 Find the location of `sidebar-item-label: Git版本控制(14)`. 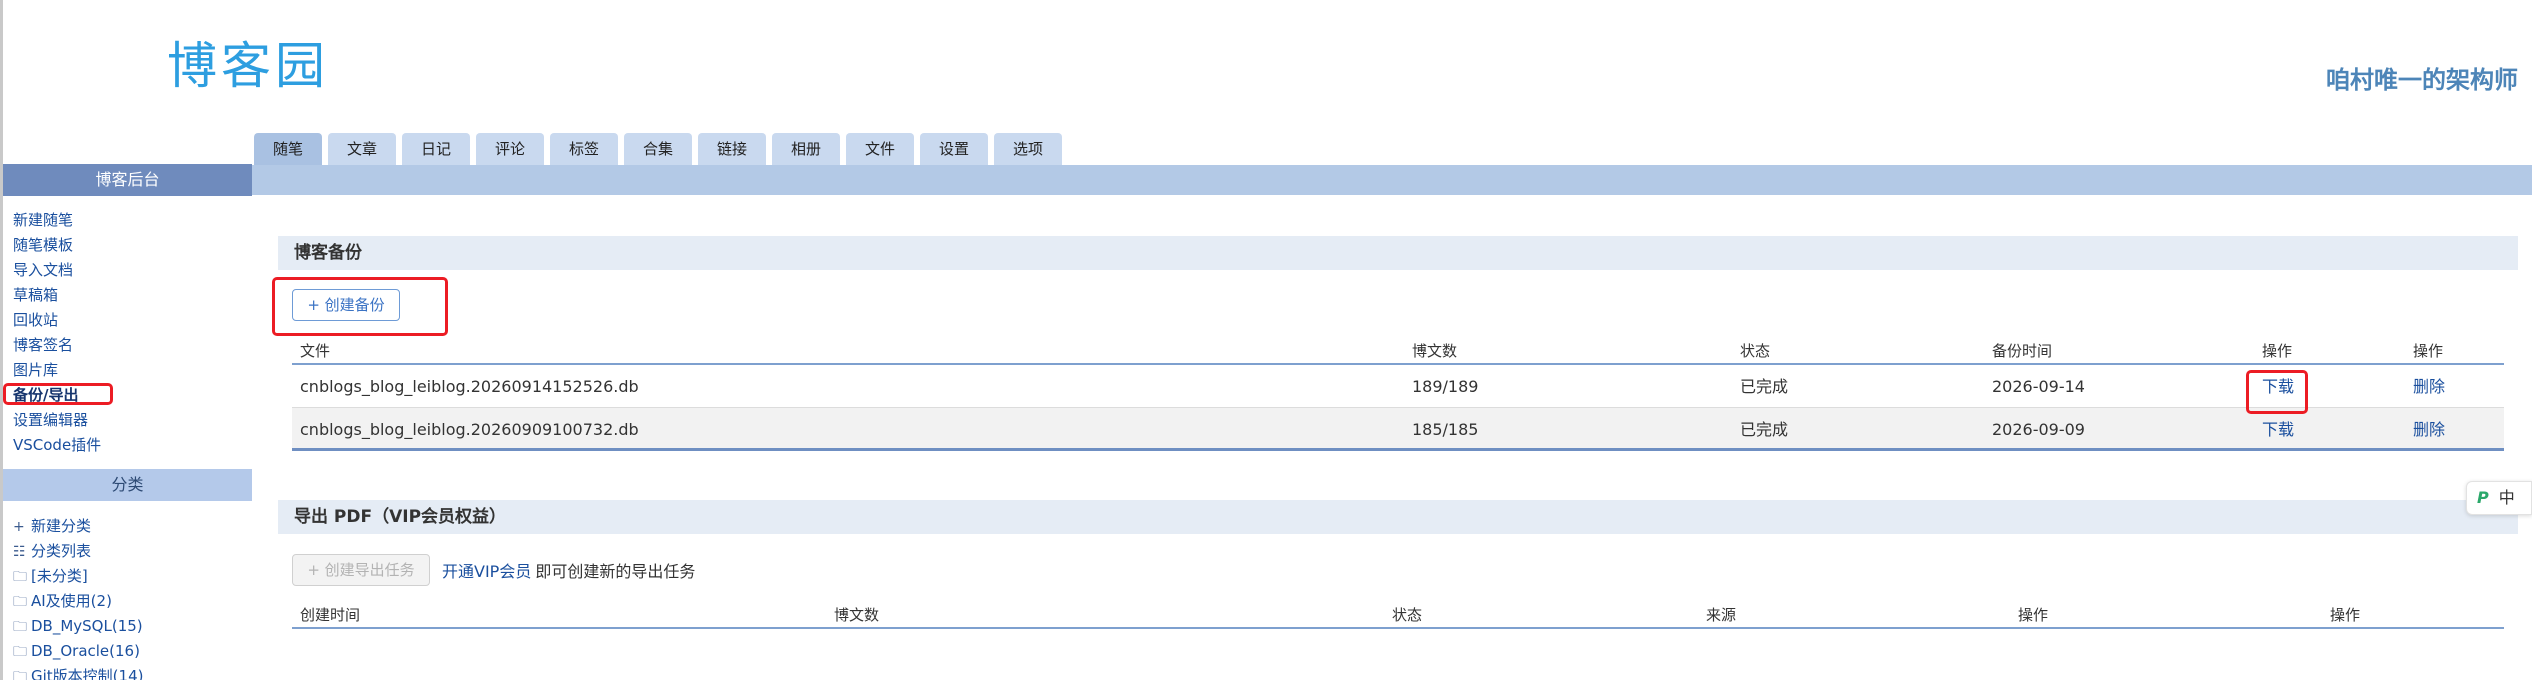

sidebar-item-label: Git版本控制(14) is located at coordinates (87, 673).